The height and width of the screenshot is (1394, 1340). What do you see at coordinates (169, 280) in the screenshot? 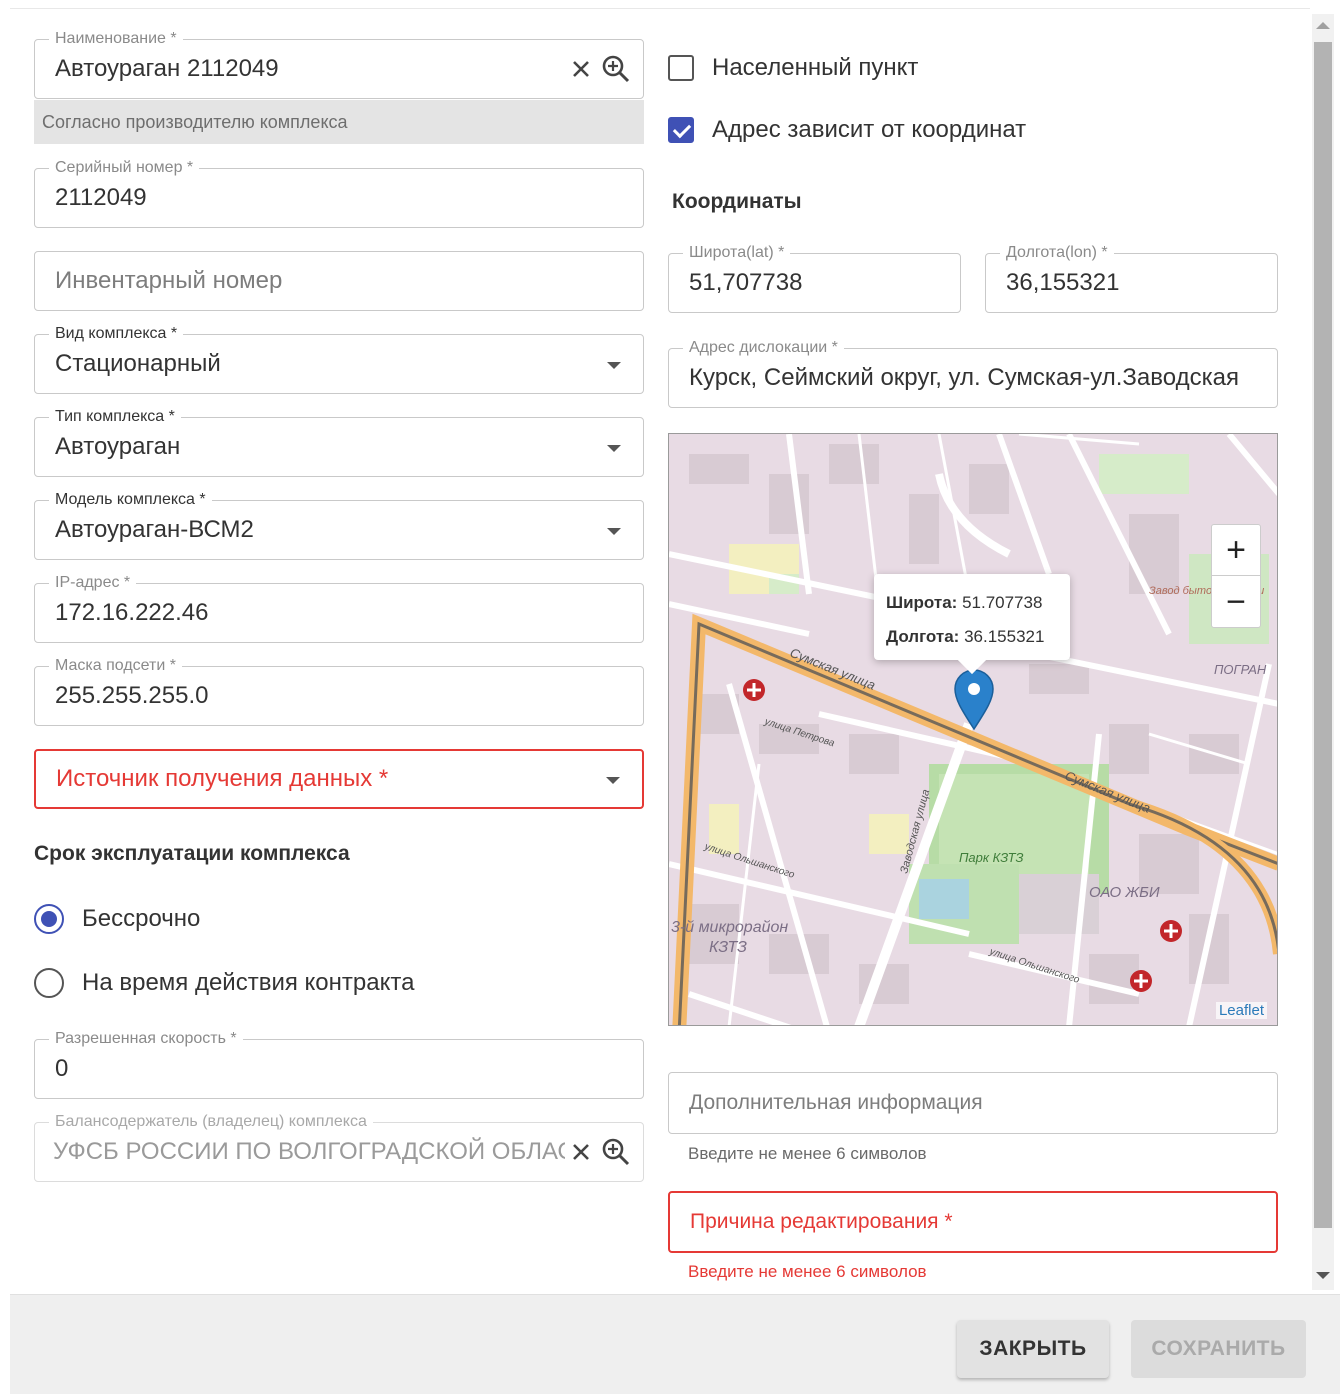
I see `inventory-placeholder: Инвентарный номер` at bounding box center [169, 280].